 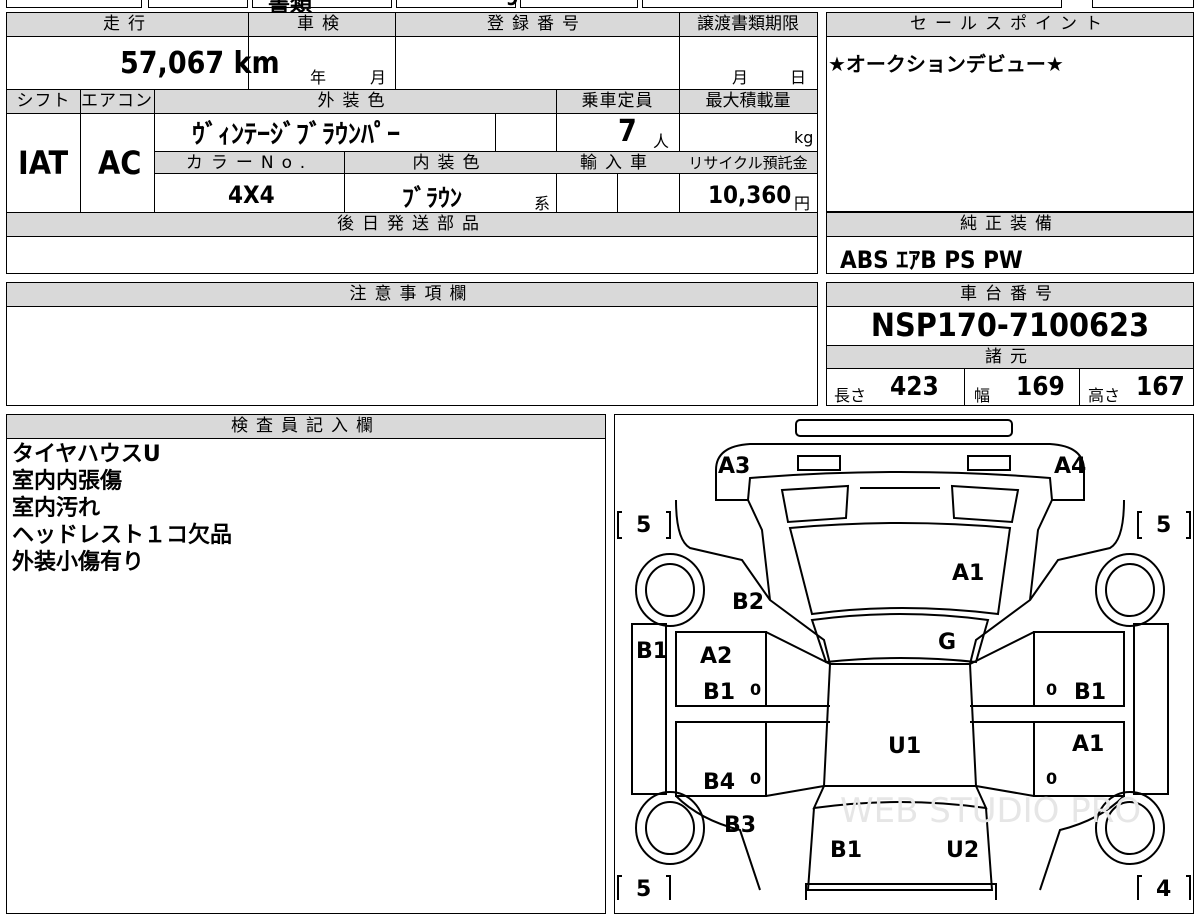 What do you see at coordinates (1090, 692) in the screenshot?
I see `code-right-front-door: B1` at bounding box center [1090, 692].